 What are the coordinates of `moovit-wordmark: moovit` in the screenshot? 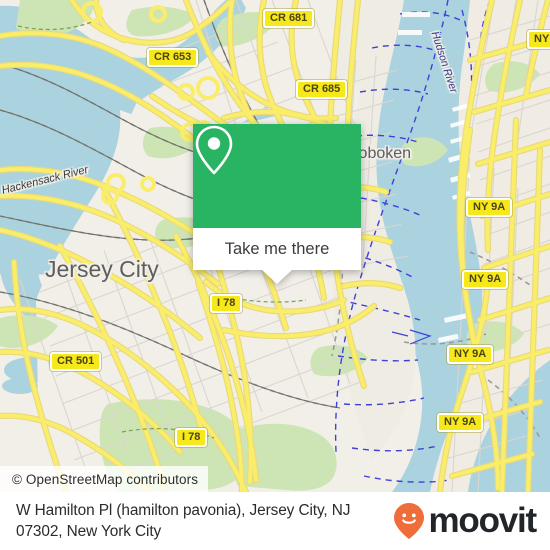 It's located at (482, 520).